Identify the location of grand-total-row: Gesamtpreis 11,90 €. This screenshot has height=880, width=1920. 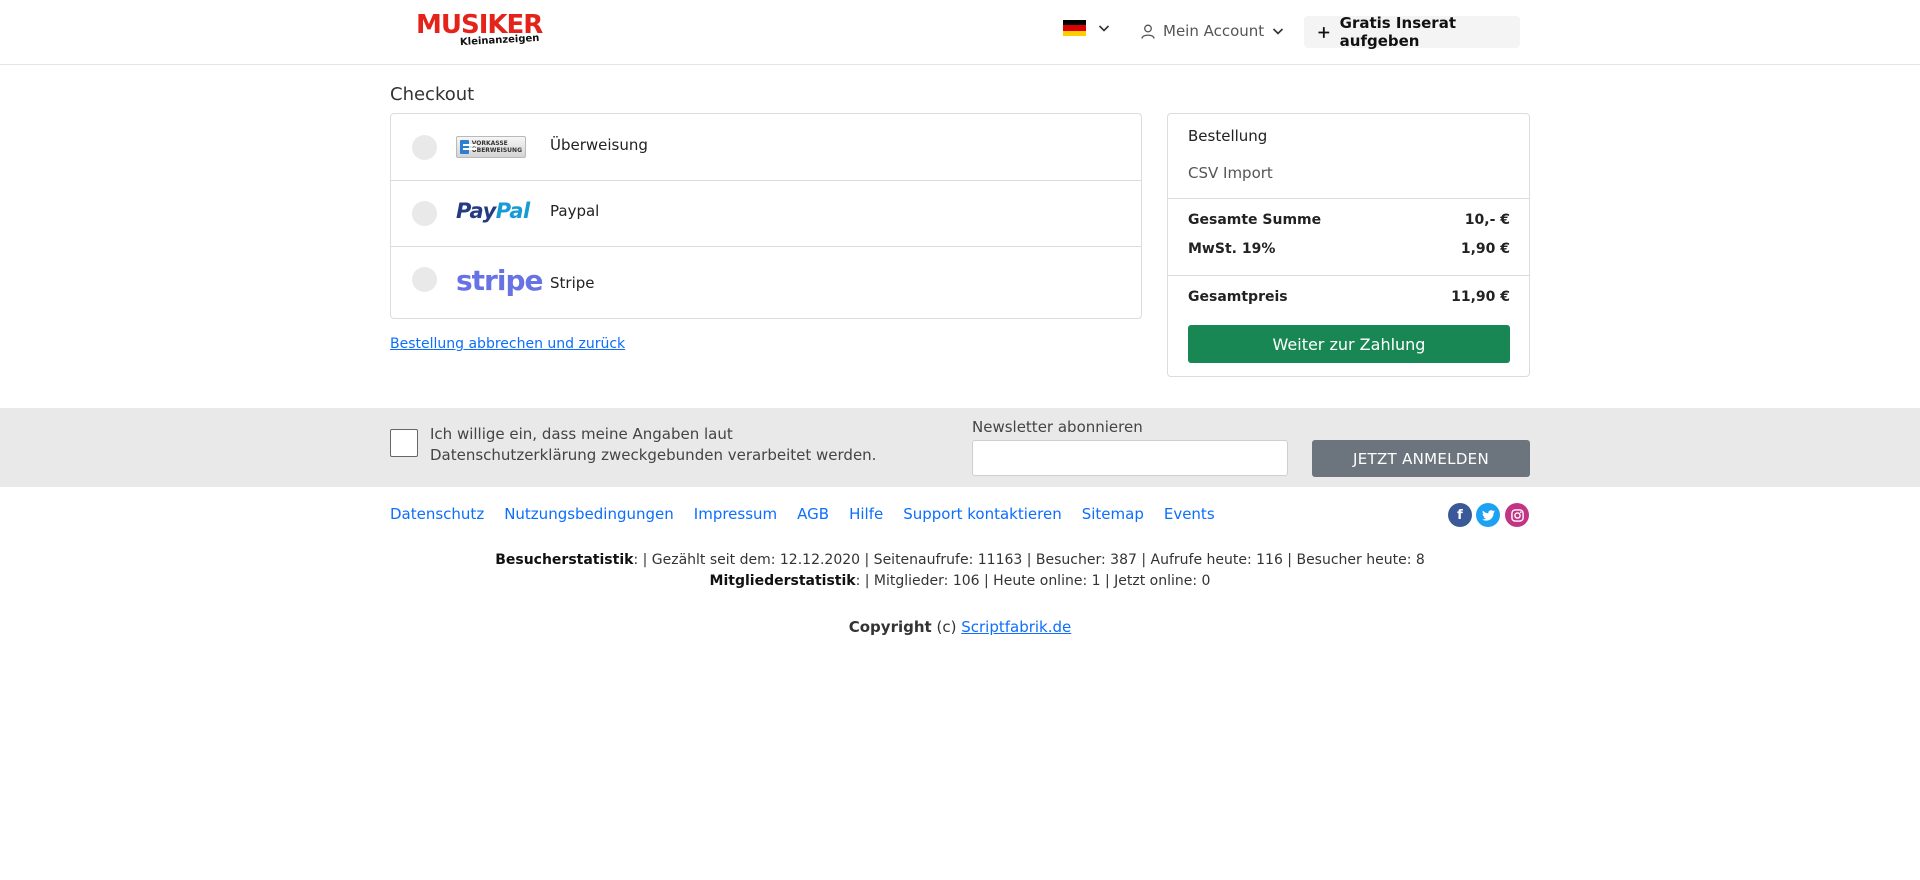
(1349, 297).